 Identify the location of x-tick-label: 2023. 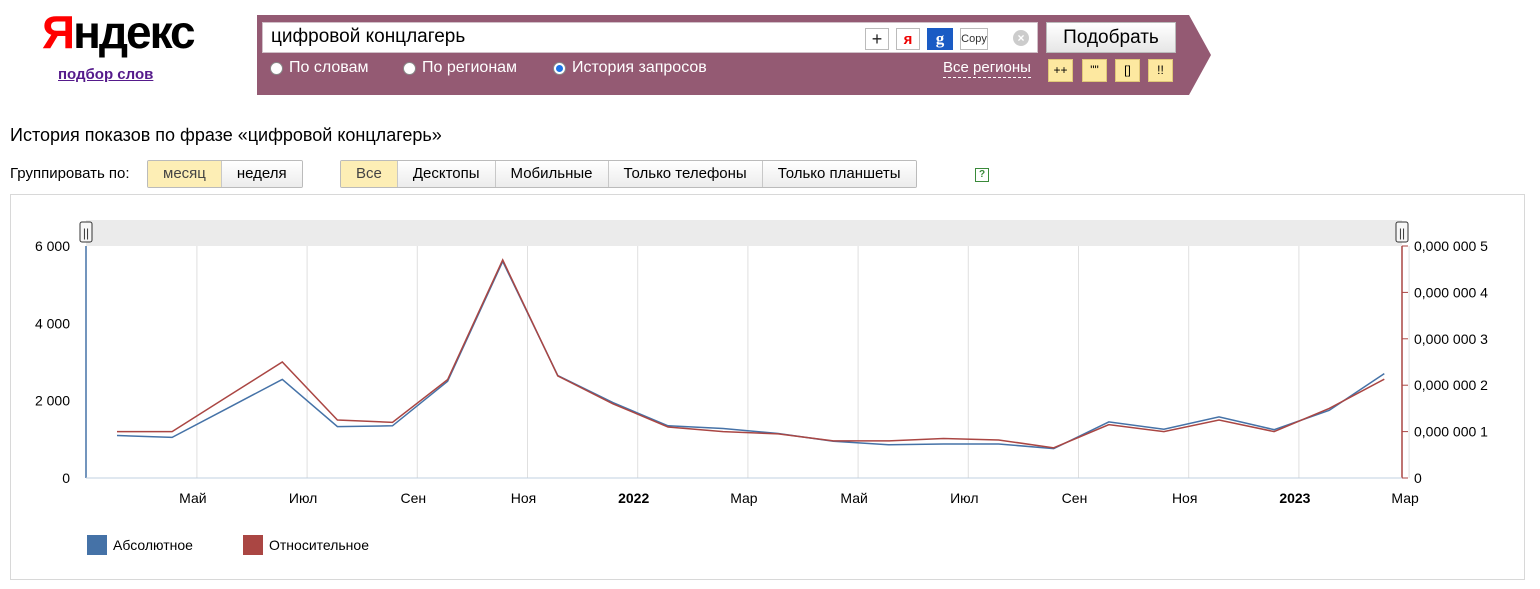
(1294, 498).